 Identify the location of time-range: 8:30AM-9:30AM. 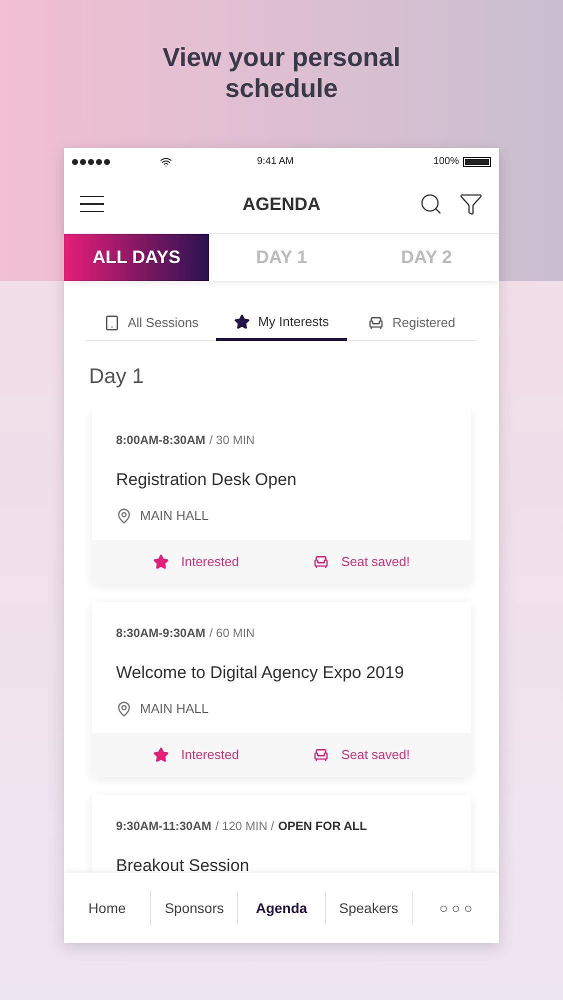
(161, 633).